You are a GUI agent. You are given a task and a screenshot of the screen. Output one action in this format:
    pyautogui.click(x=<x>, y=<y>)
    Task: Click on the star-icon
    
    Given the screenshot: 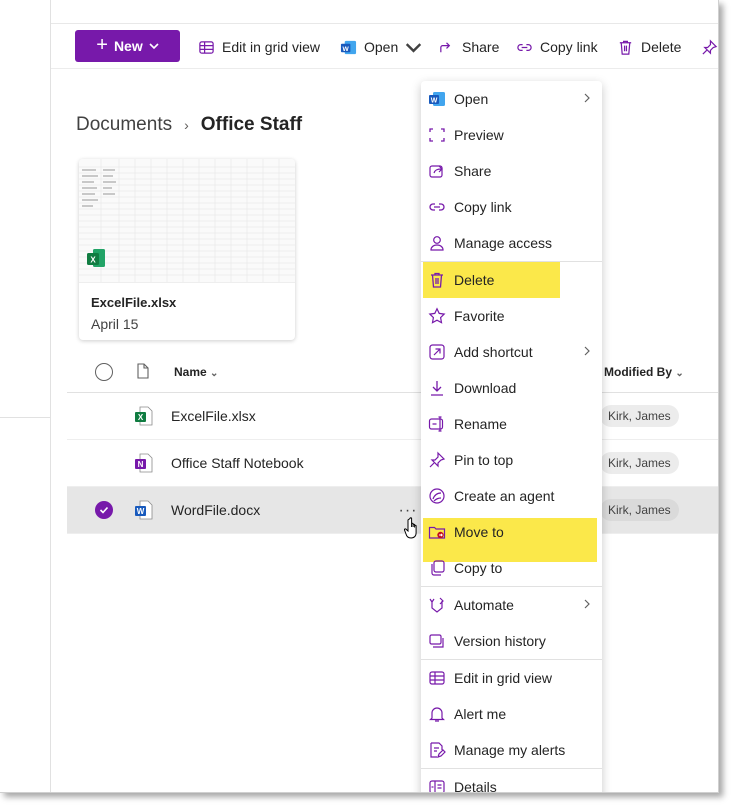 What is the action you would take?
    pyautogui.click(x=437, y=315)
    